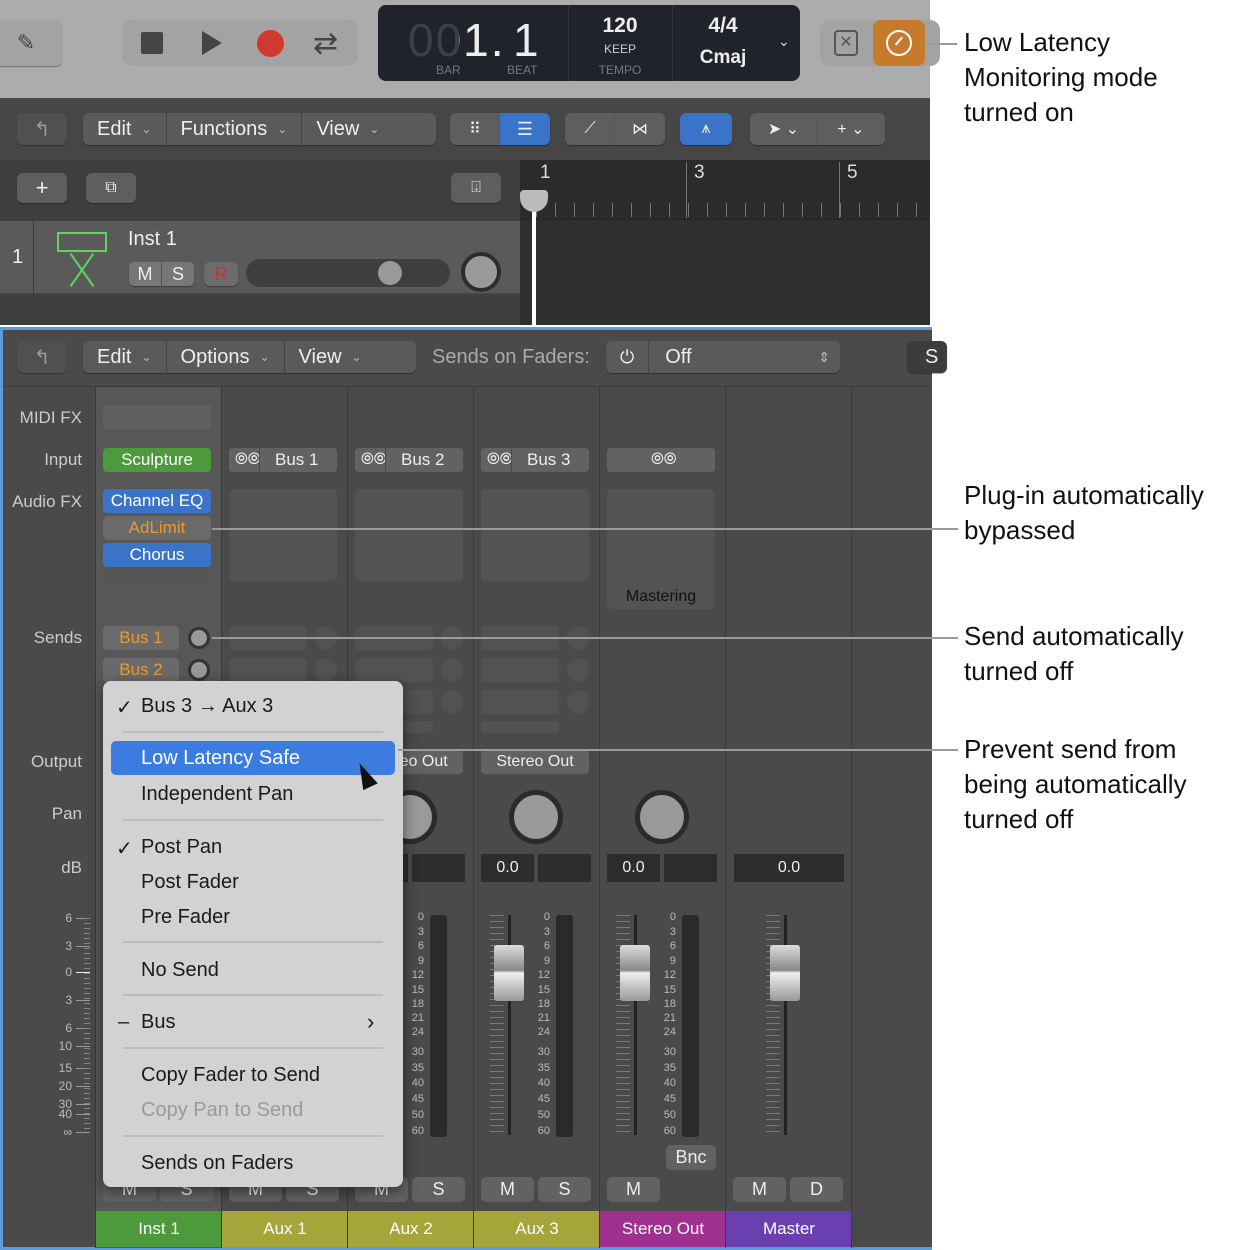 The image size is (1254, 1250). I want to click on view-menu: View ⌄, so click(347, 129).